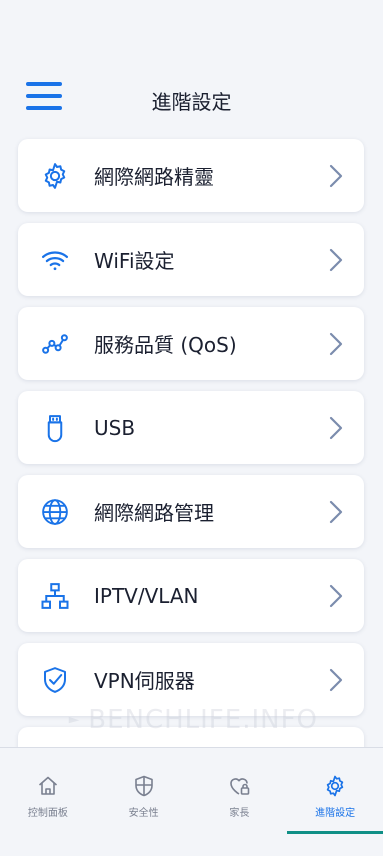 This screenshot has height=856, width=383. Describe the element at coordinates (48, 802) in the screenshot. I see `nav-dashboard: 控制面板` at that location.